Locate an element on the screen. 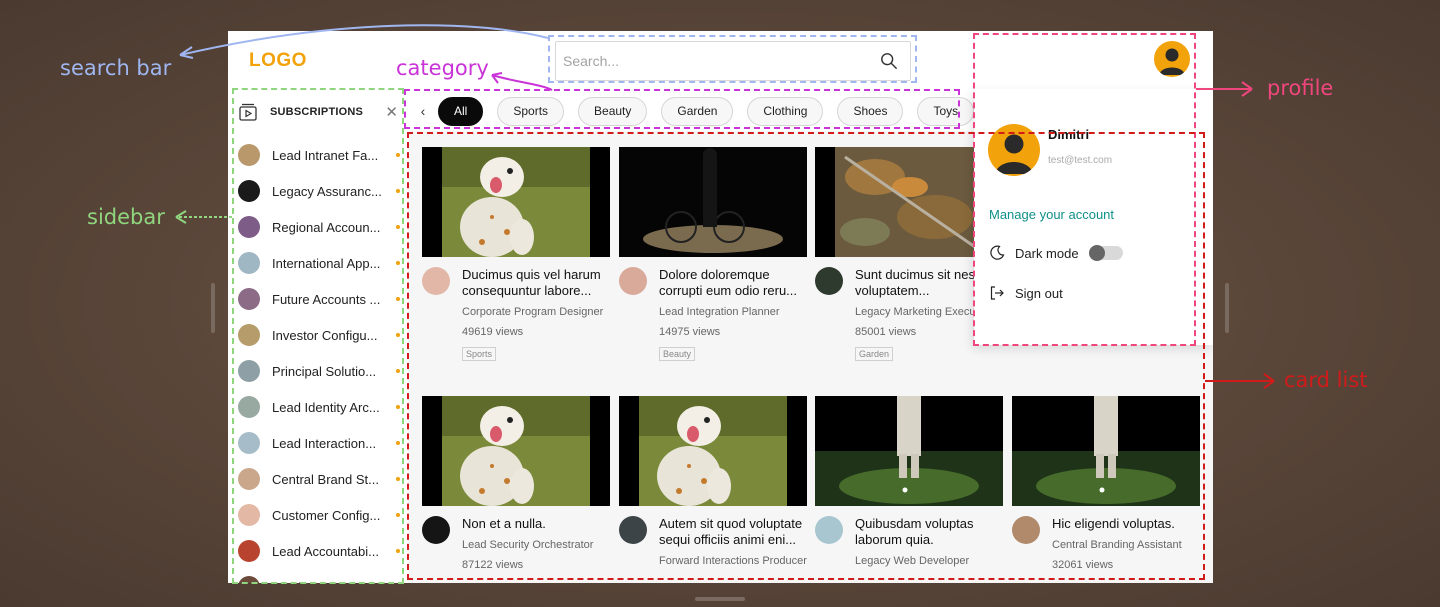  annotation-label-sidebar: sidebar is located at coordinates (126, 217).